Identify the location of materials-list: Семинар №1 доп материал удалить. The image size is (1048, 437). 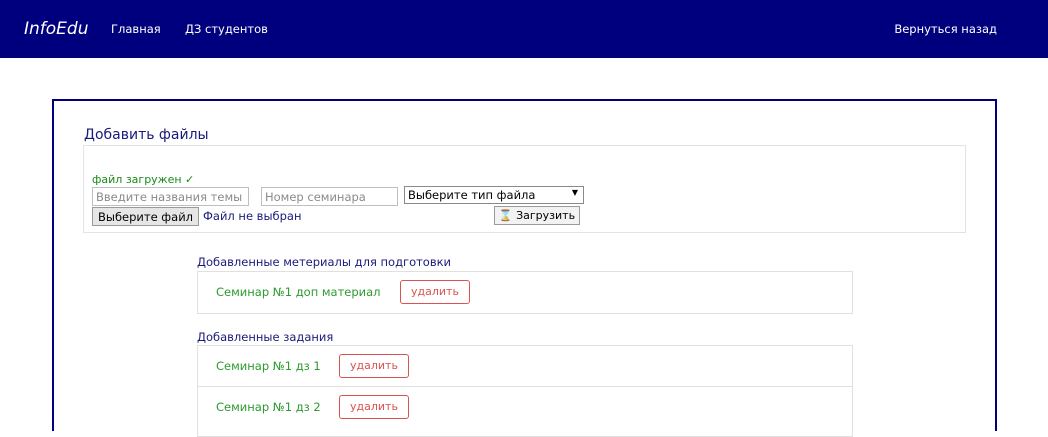
(525, 292).